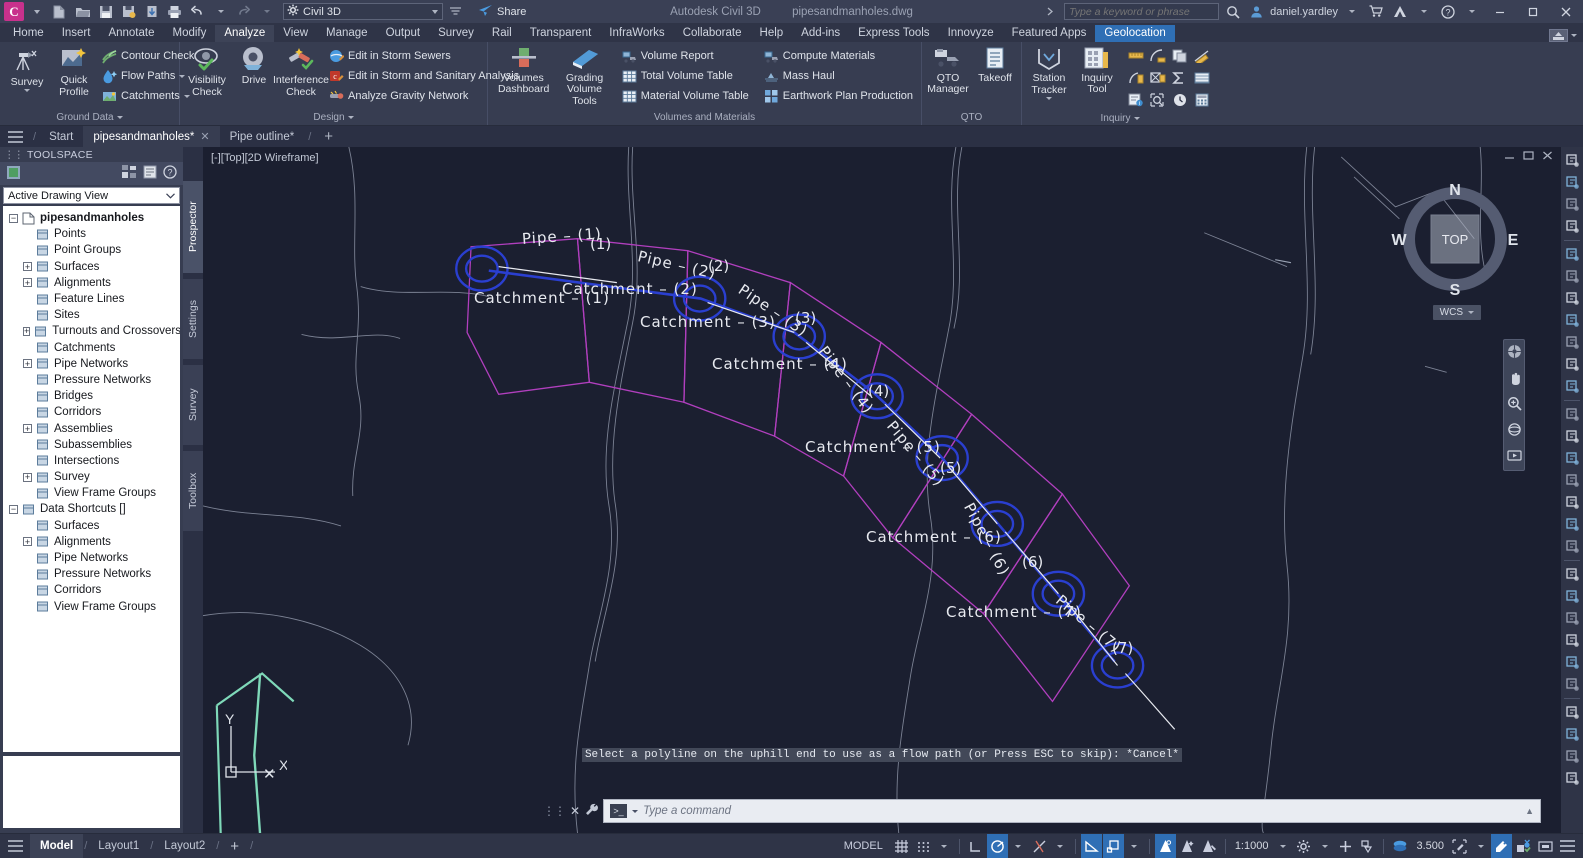 Image resolution: width=1583 pixels, height=858 pixels. Describe the element at coordinates (1547, 157) in the screenshot. I see `viewport-close-icon` at that location.